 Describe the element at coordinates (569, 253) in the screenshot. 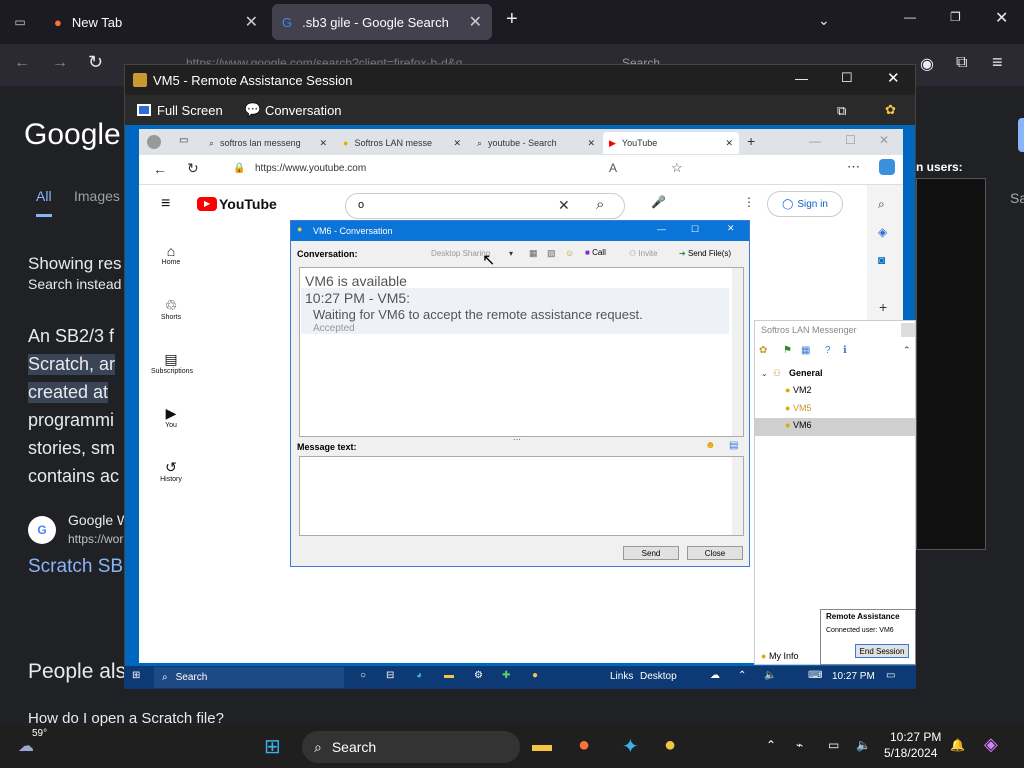

I see `emoji-icon: ☺` at that location.